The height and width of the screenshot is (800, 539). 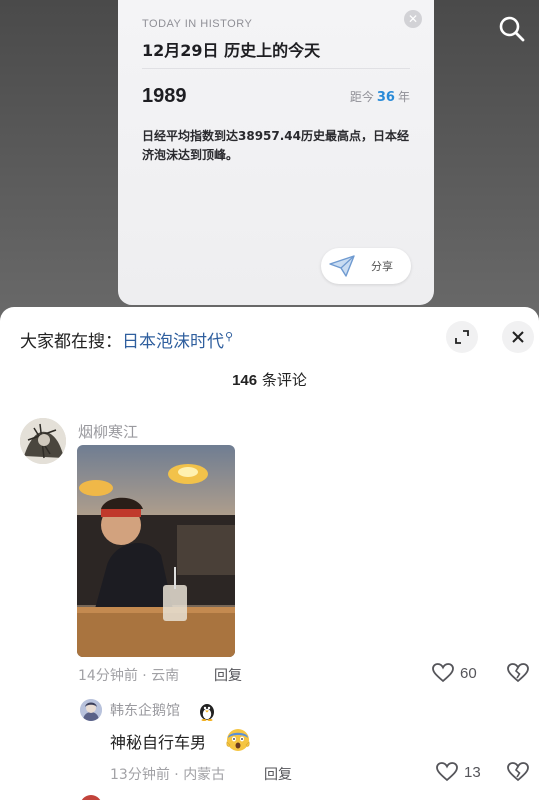 I want to click on comment-time: 14分钟前, so click(x=108, y=676).